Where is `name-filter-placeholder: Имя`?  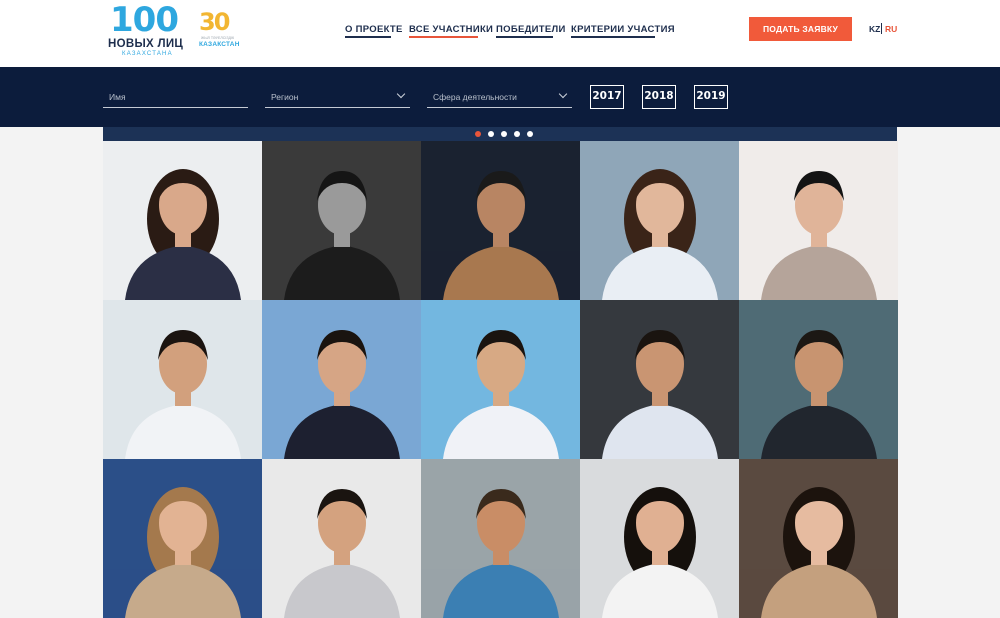 name-filter-placeholder: Имя is located at coordinates (117, 97).